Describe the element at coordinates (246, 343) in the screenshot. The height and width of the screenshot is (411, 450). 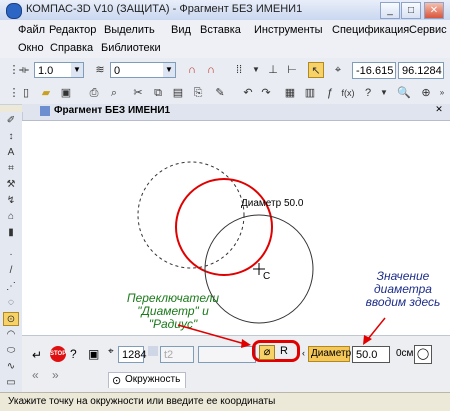
I see `arrow-to-toggles-head` at that location.